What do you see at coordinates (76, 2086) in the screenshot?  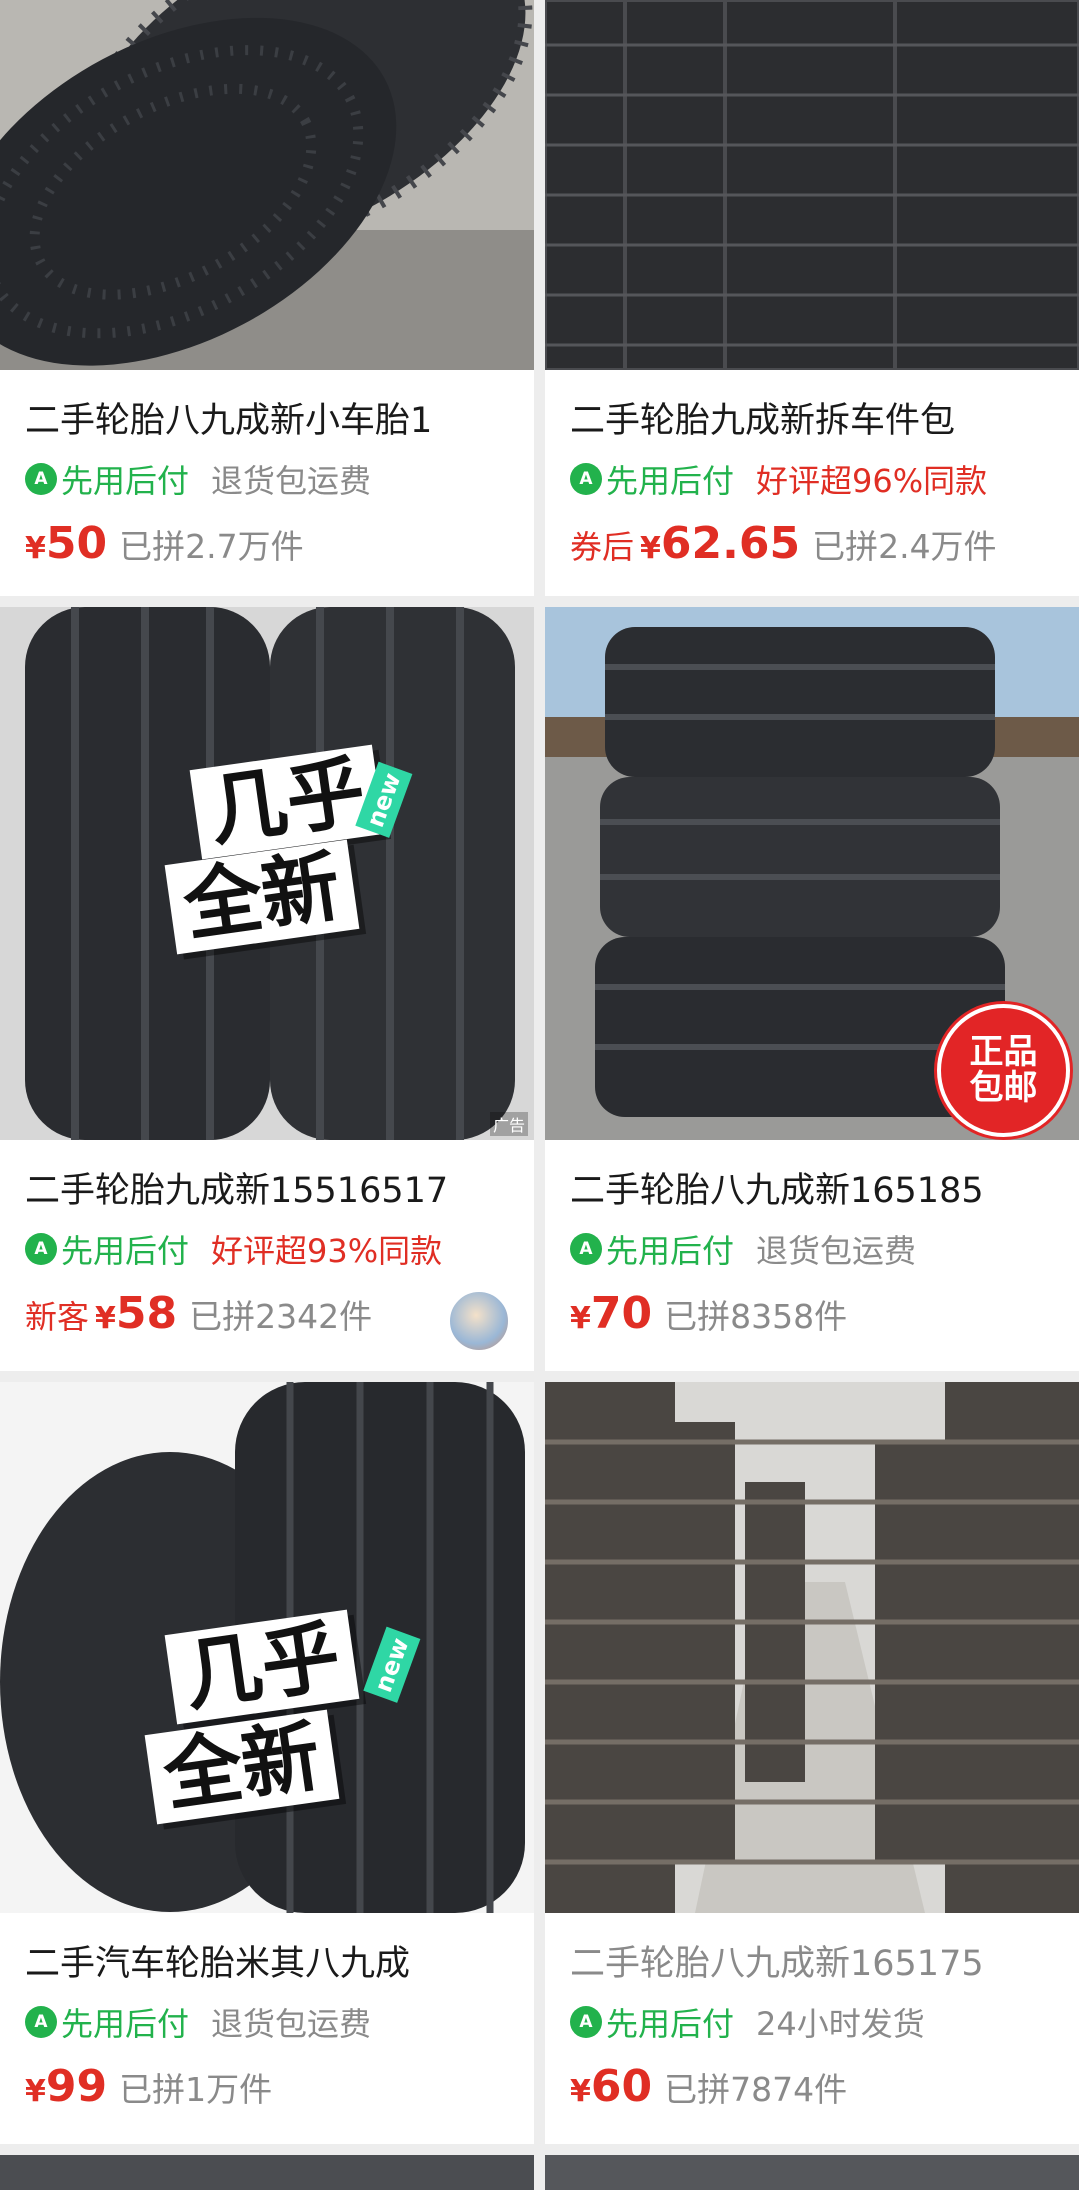 I see `price: 99` at bounding box center [76, 2086].